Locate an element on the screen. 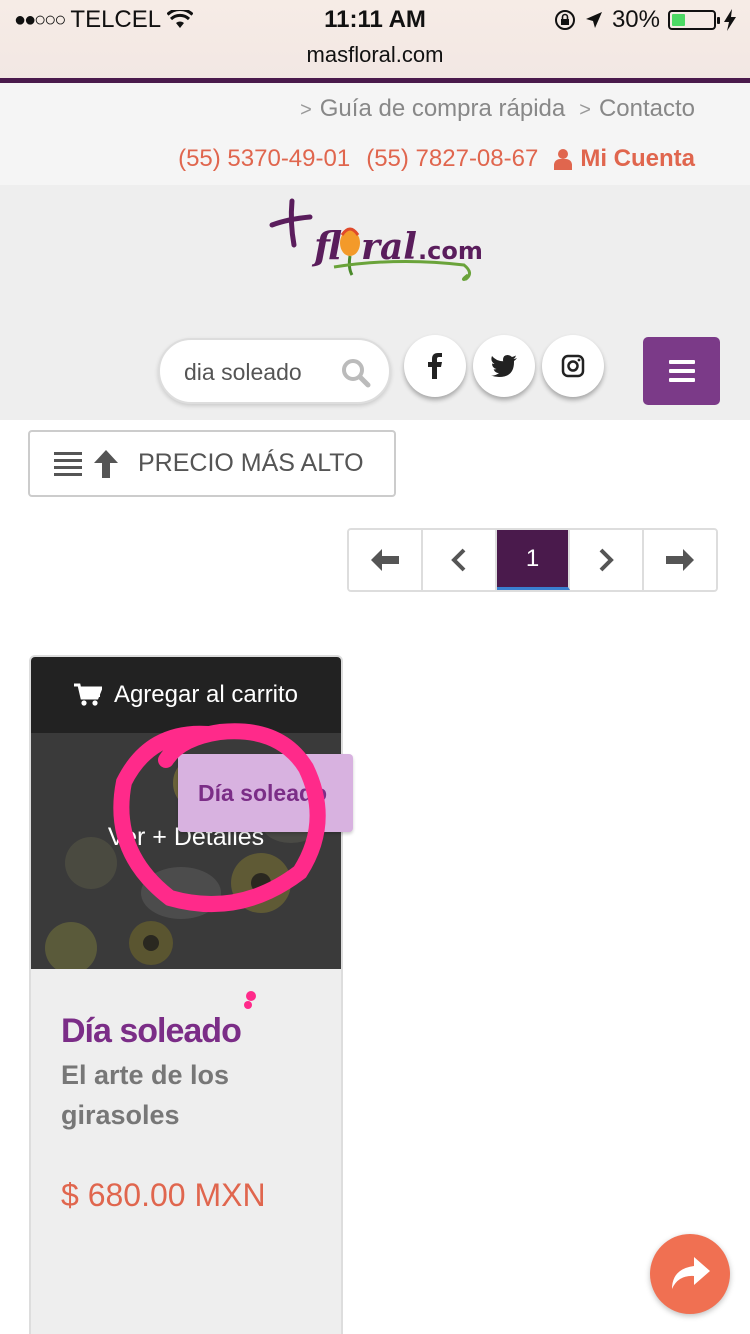  annotation-mark is located at coordinates (250, 1000).